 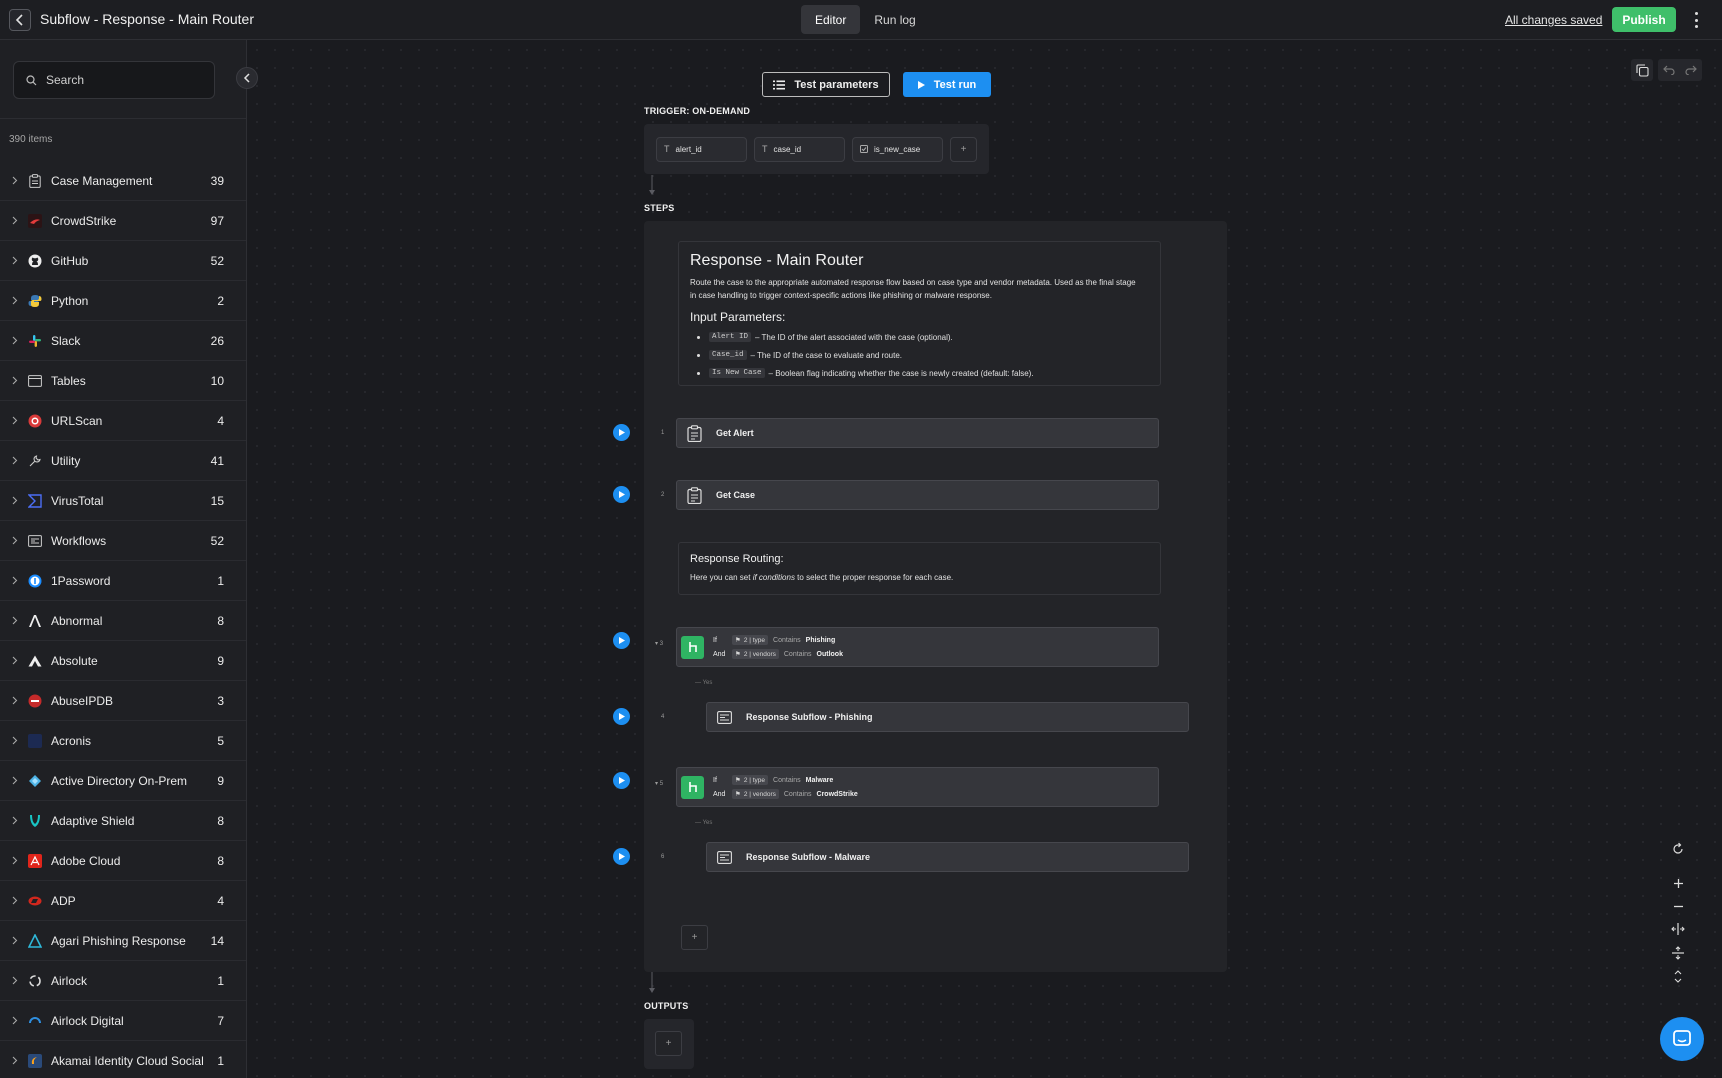 I want to click on zoom-out-button, so click(x=1678, y=906).